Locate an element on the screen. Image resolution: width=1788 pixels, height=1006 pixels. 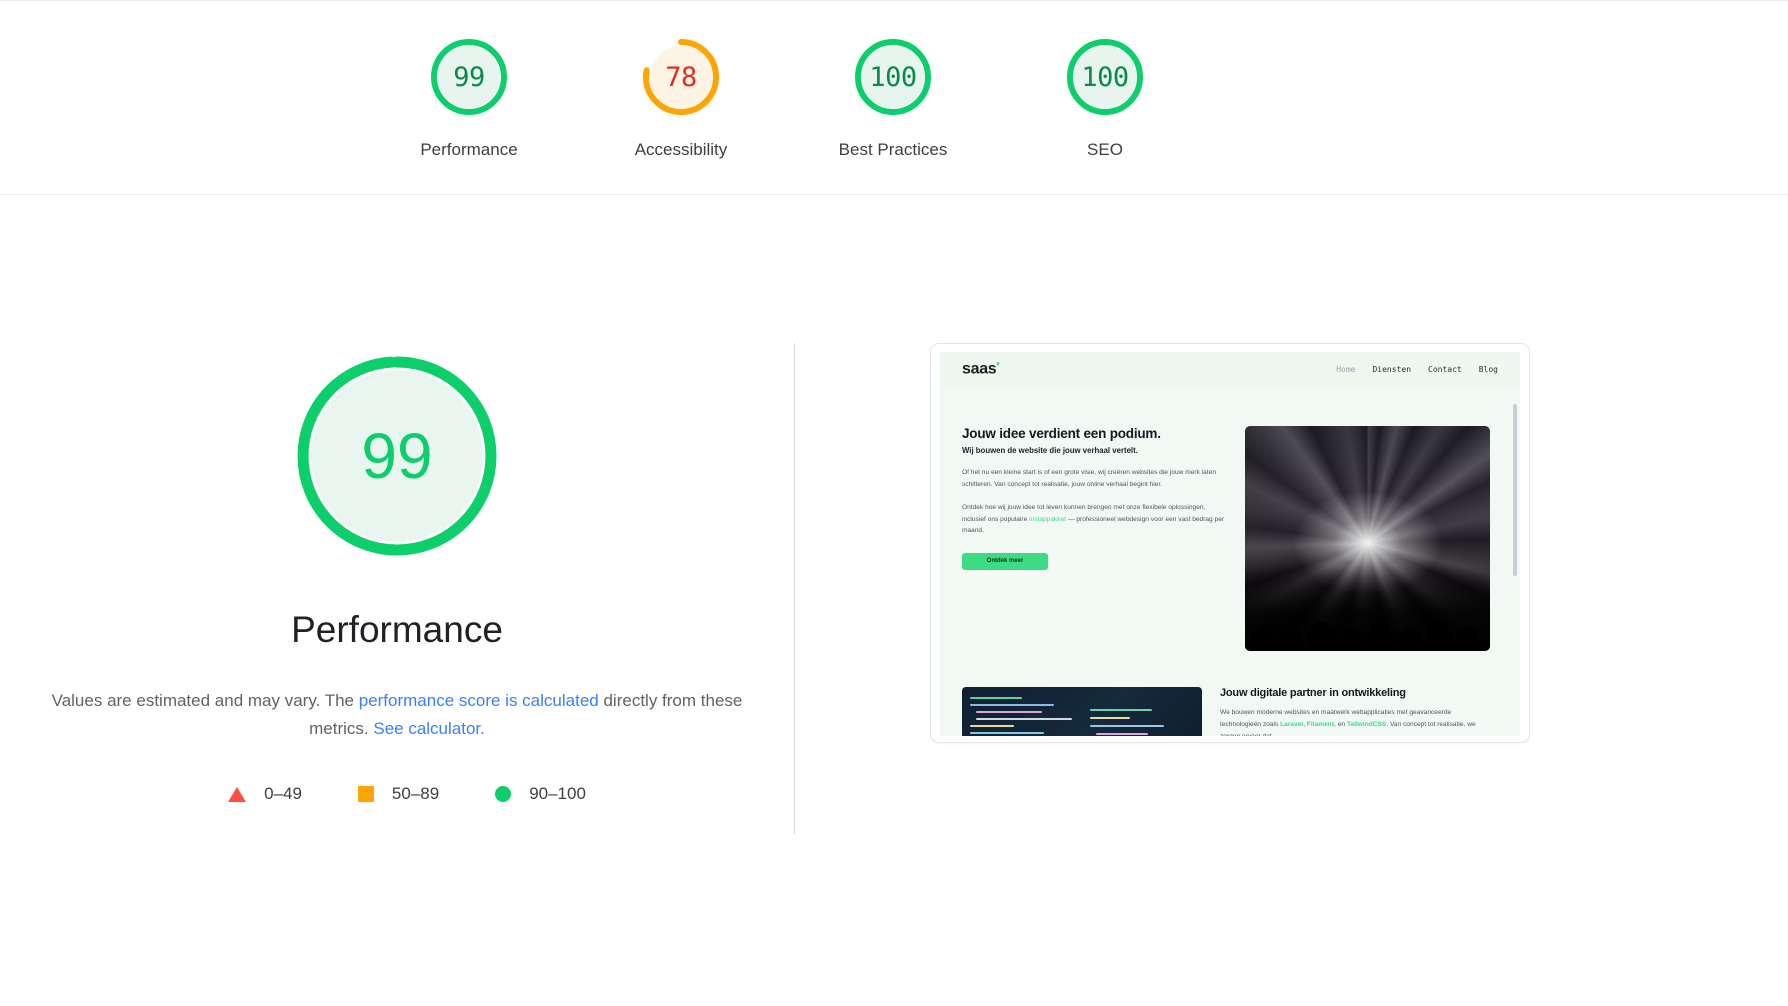
gauge-label: Best Practices is located at coordinates (893, 149).